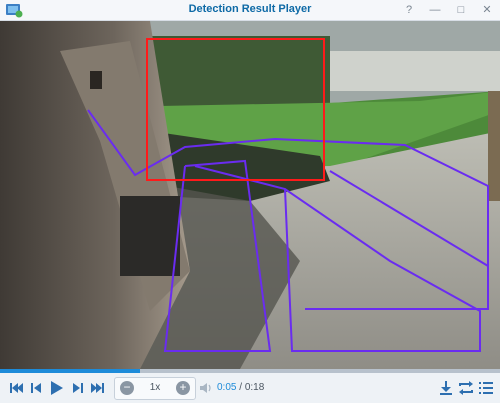  I want to click on control-bar: − 1x + 0:05 / 0:18, so click(250, 388).